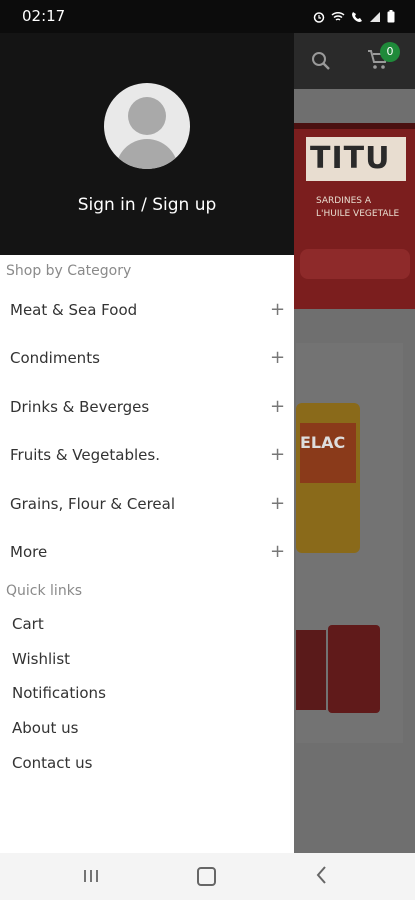 The height and width of the screenshot is (900, 415). What do you see at coordinates (357, 17) in the screenshot?
I see `call-icon` at bounding box center [357, 17].